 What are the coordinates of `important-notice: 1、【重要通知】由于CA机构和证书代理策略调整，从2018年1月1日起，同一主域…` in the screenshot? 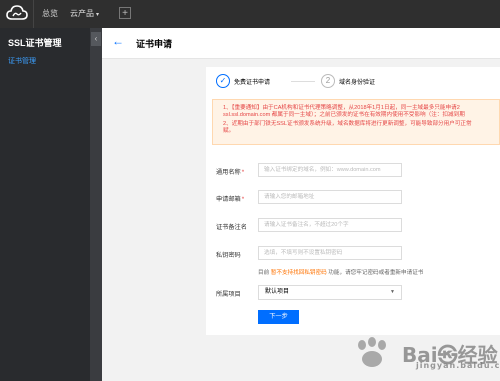 It's located at (356, 122).